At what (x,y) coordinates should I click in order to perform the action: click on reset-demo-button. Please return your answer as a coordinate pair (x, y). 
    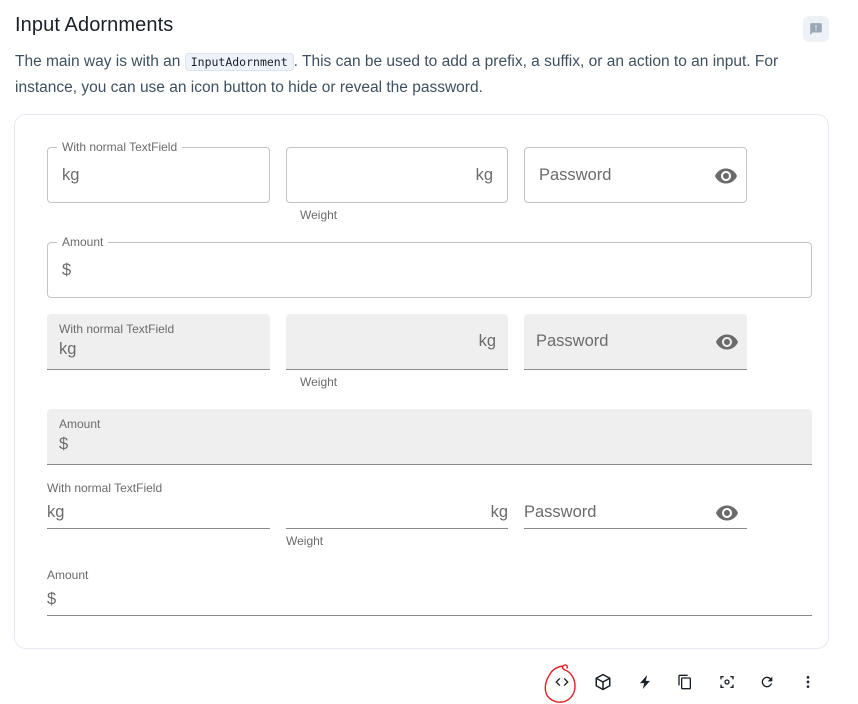
    Looking at the image, I should click on (767, 682).